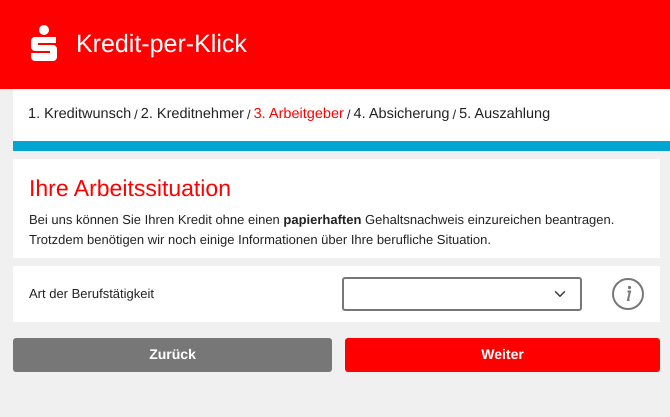  What do you see at coordinates (92, 293) in the screenshot?
I see `field-label: Art der Berufstätigkeit` at bounding box center [92, 293].